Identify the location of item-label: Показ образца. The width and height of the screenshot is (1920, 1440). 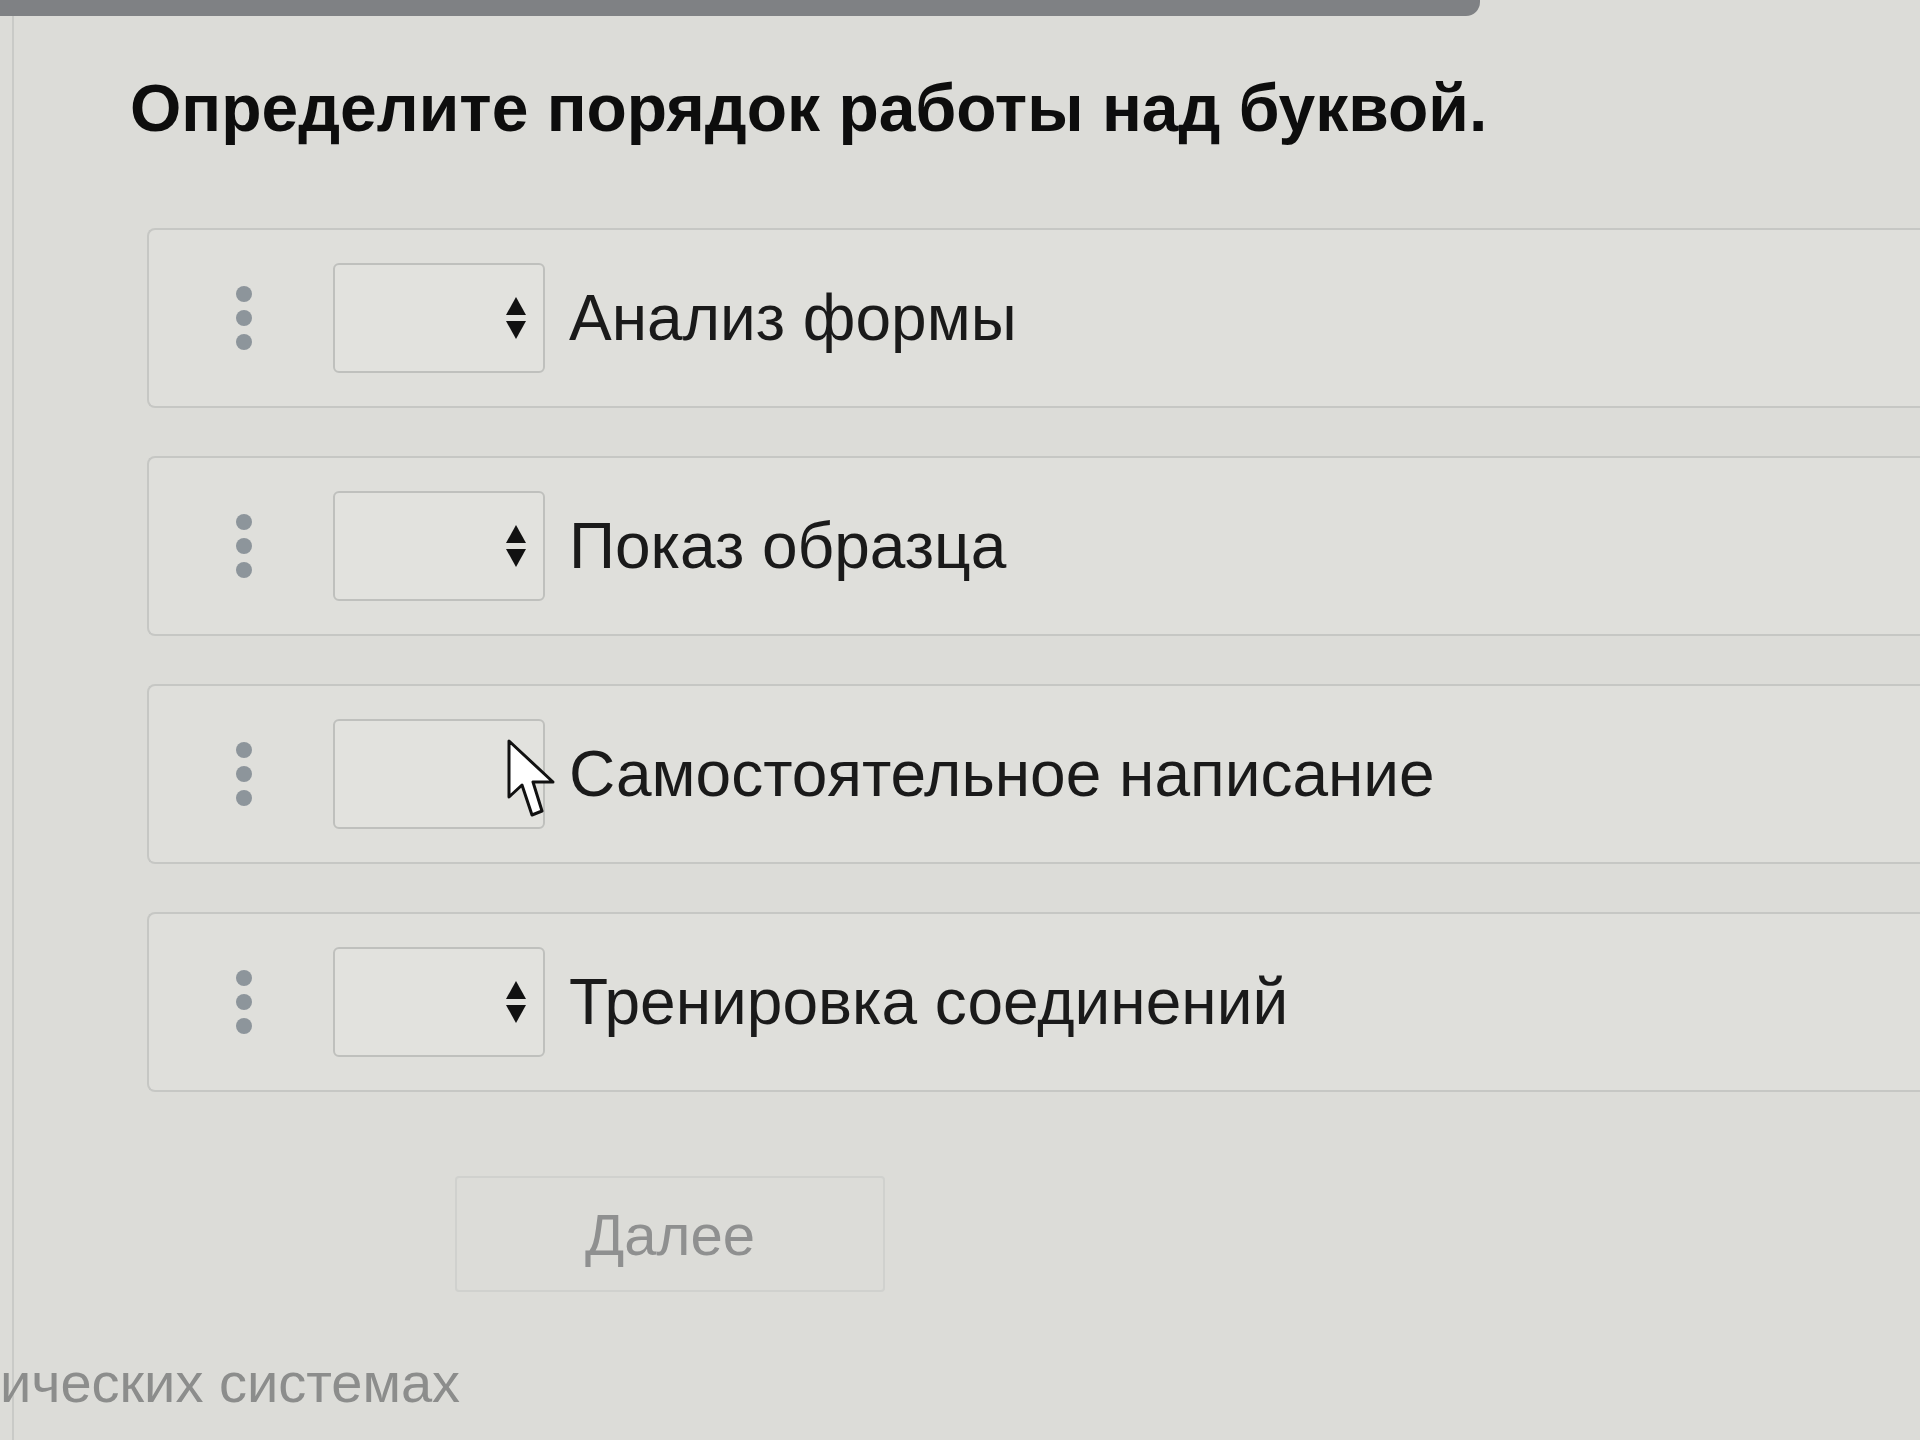
(788, 546).